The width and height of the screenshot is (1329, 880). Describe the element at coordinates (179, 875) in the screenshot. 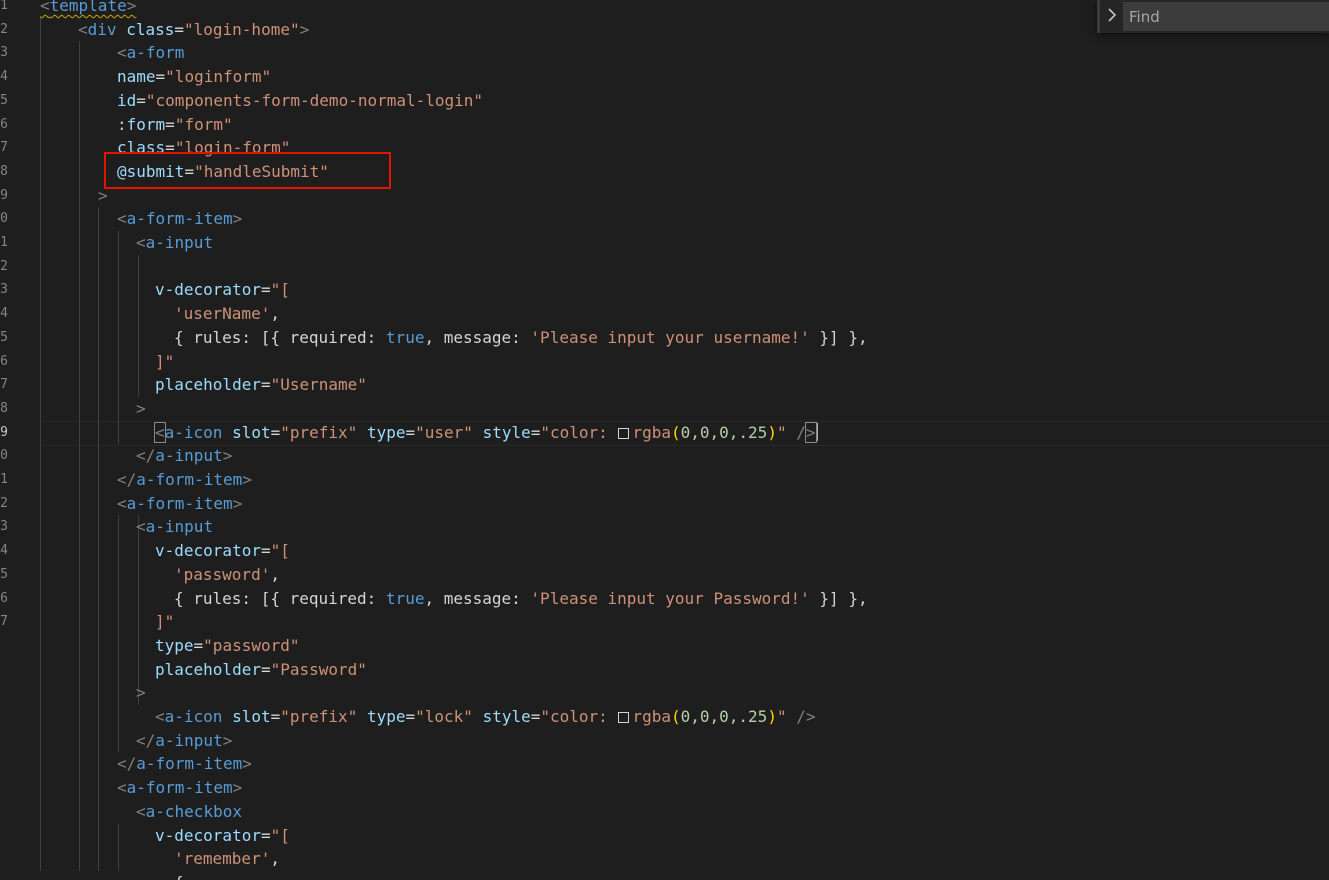

I see `code-line: {` at that location.